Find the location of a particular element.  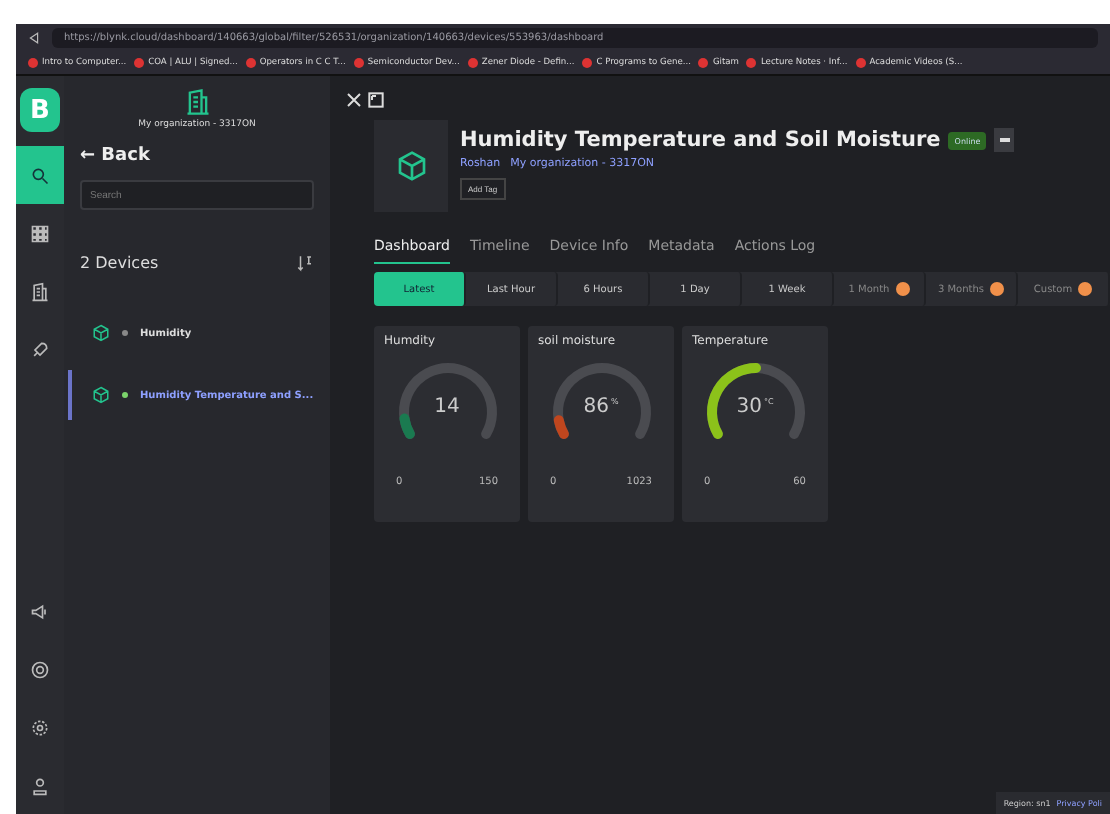

close-icon is located at coordinates (354, 100).